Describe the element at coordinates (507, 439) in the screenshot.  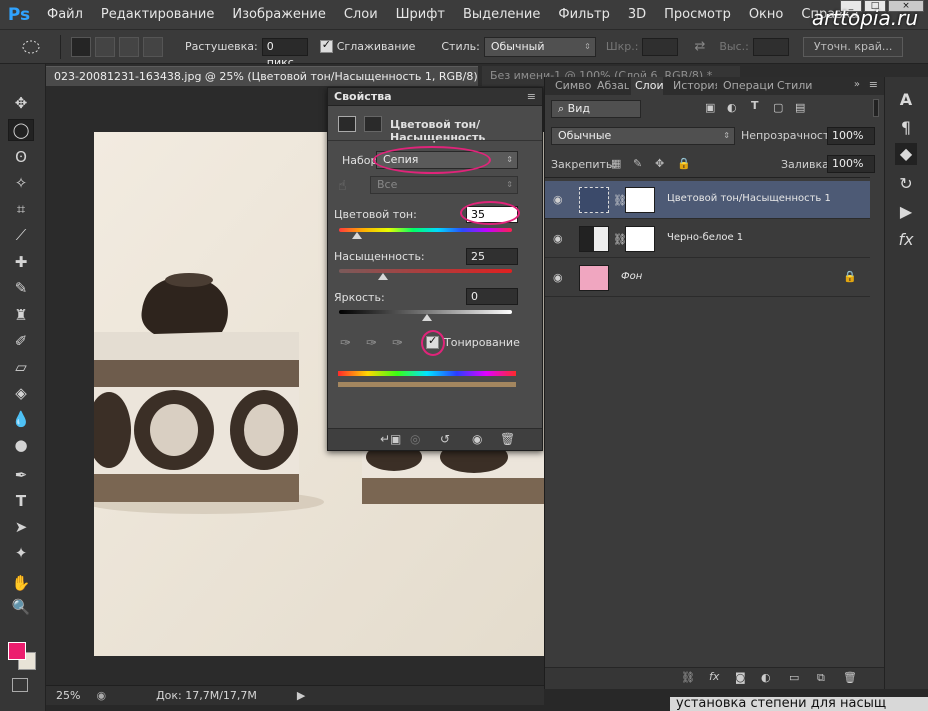
I see `delete-icon: 🗑` at that location.